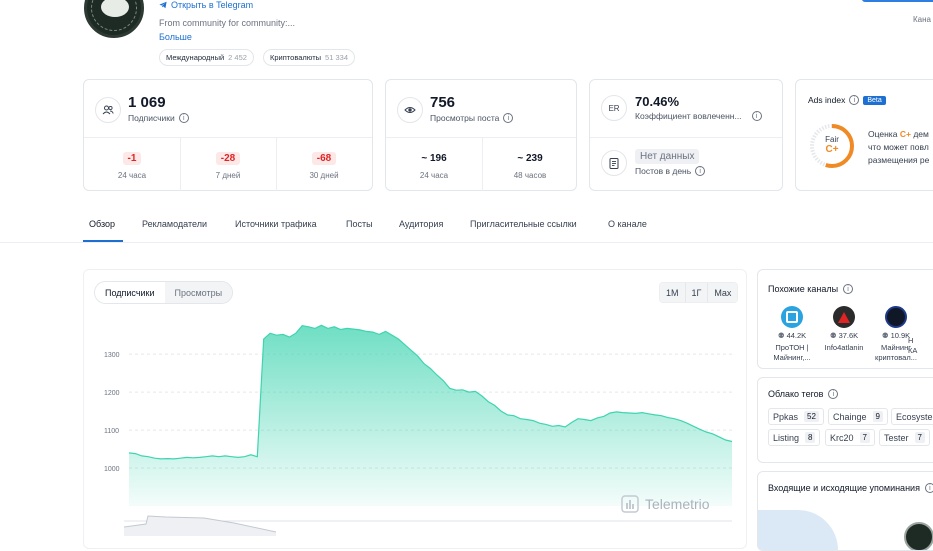 The image size is (933, 551). I want to click on tab-about-channel: О канале, so click(627, 224).